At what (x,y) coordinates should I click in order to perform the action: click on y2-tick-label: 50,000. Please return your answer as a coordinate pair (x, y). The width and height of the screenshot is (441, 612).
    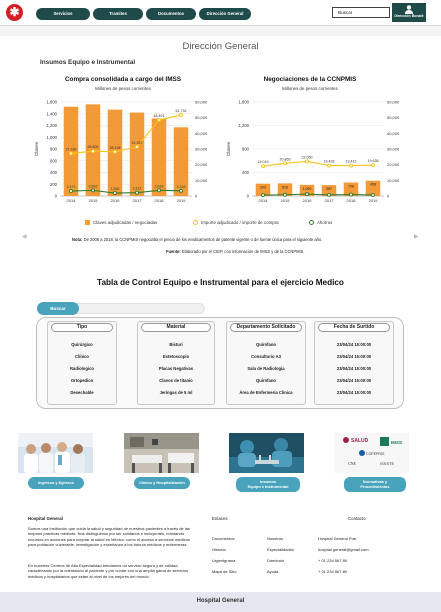
    Looking at the image, I should click on (393, 117).